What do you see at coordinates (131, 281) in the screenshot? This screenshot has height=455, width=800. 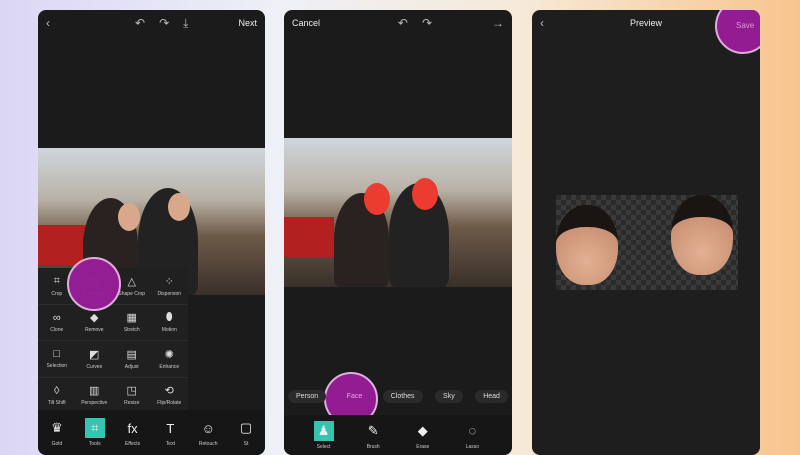 I see `tool-icon: △` at bounding box center [131, 281].